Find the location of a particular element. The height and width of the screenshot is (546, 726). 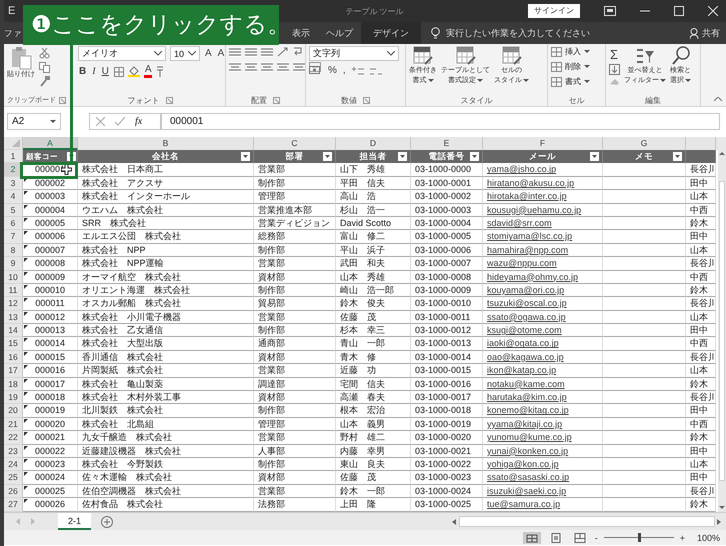

bold-button: B is located at coordinates (83, 72).